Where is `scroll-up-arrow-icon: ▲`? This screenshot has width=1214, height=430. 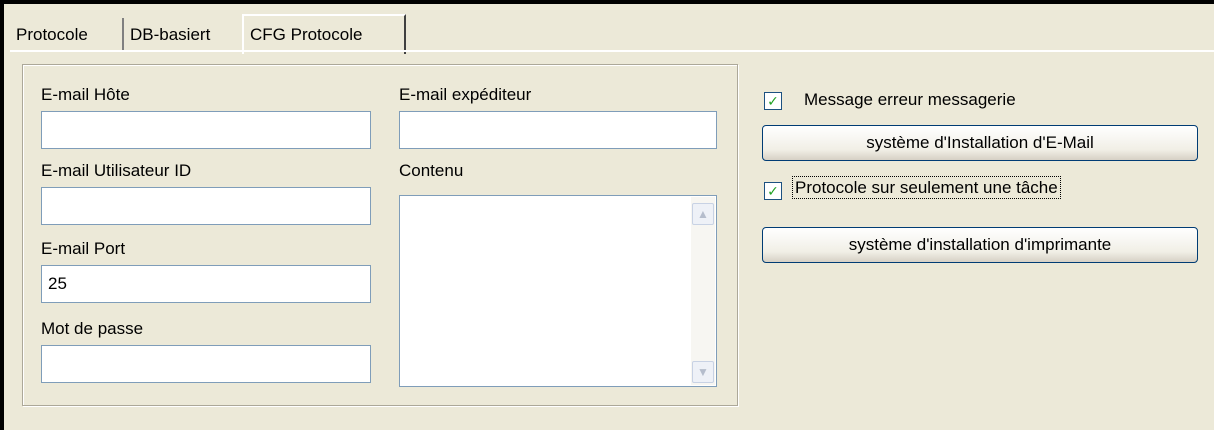 scroll-up-arrow-icon: ▲ is located at coordinates (703, 214).